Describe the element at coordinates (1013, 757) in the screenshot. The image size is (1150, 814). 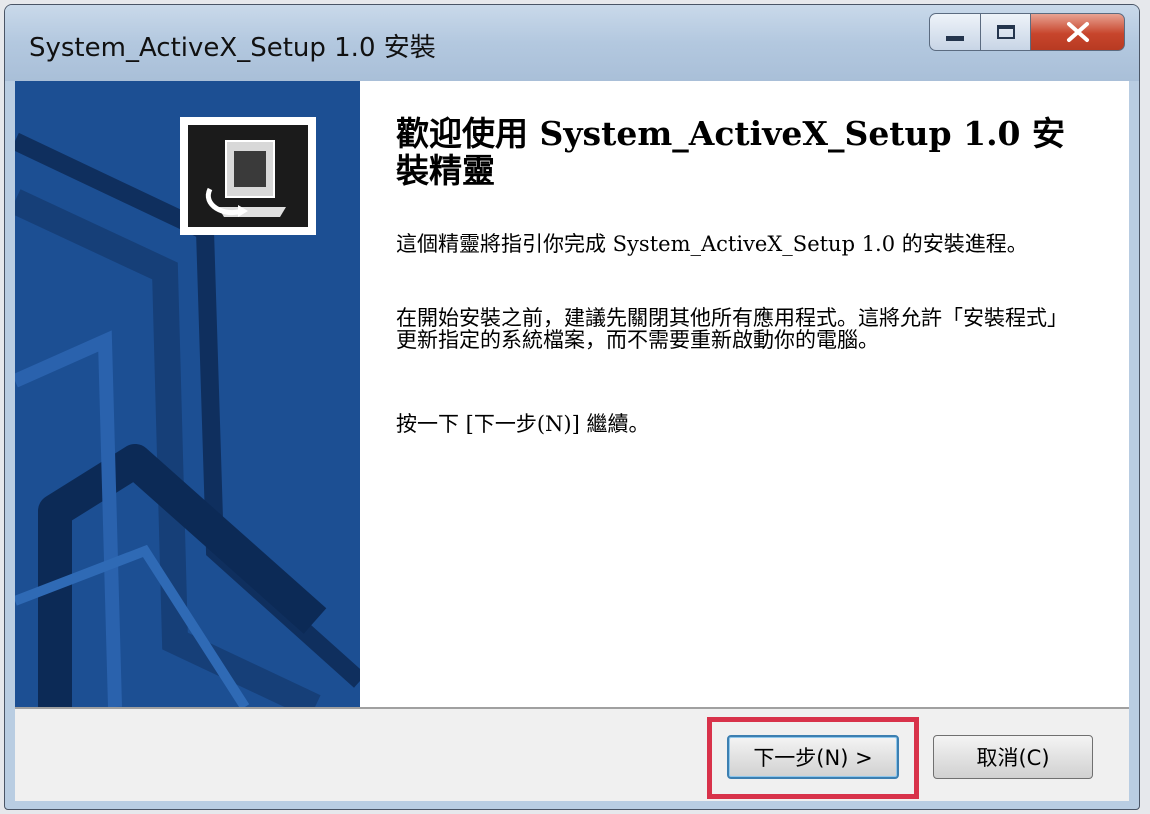
I see `cancel-button: 取消(C)` at that location.